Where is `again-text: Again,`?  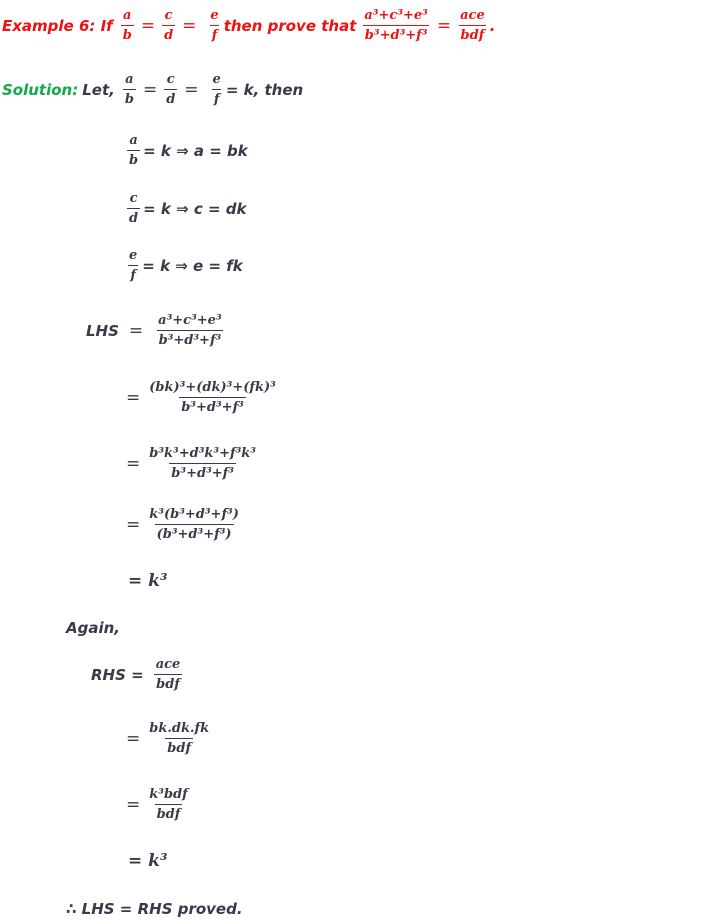 again-text: Again, is located at coordinates (93, 628).